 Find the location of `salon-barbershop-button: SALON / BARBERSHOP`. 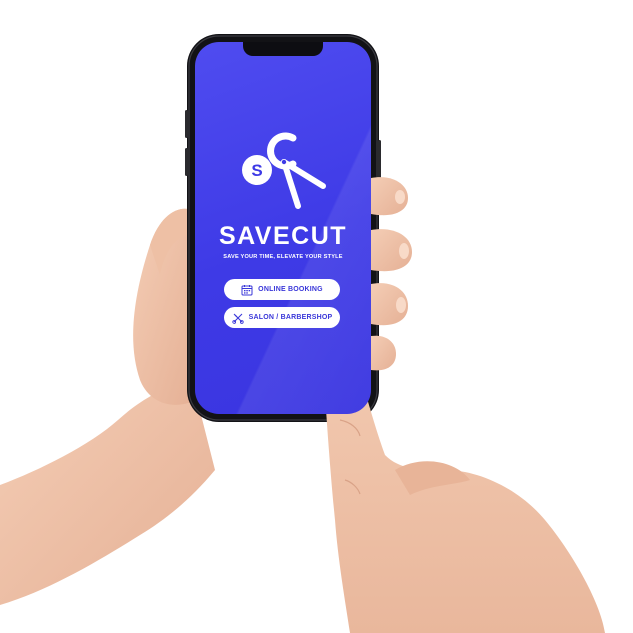

salon-barbershop-button: SALON / BARBERSHOP is located at coordinates (282, 317).